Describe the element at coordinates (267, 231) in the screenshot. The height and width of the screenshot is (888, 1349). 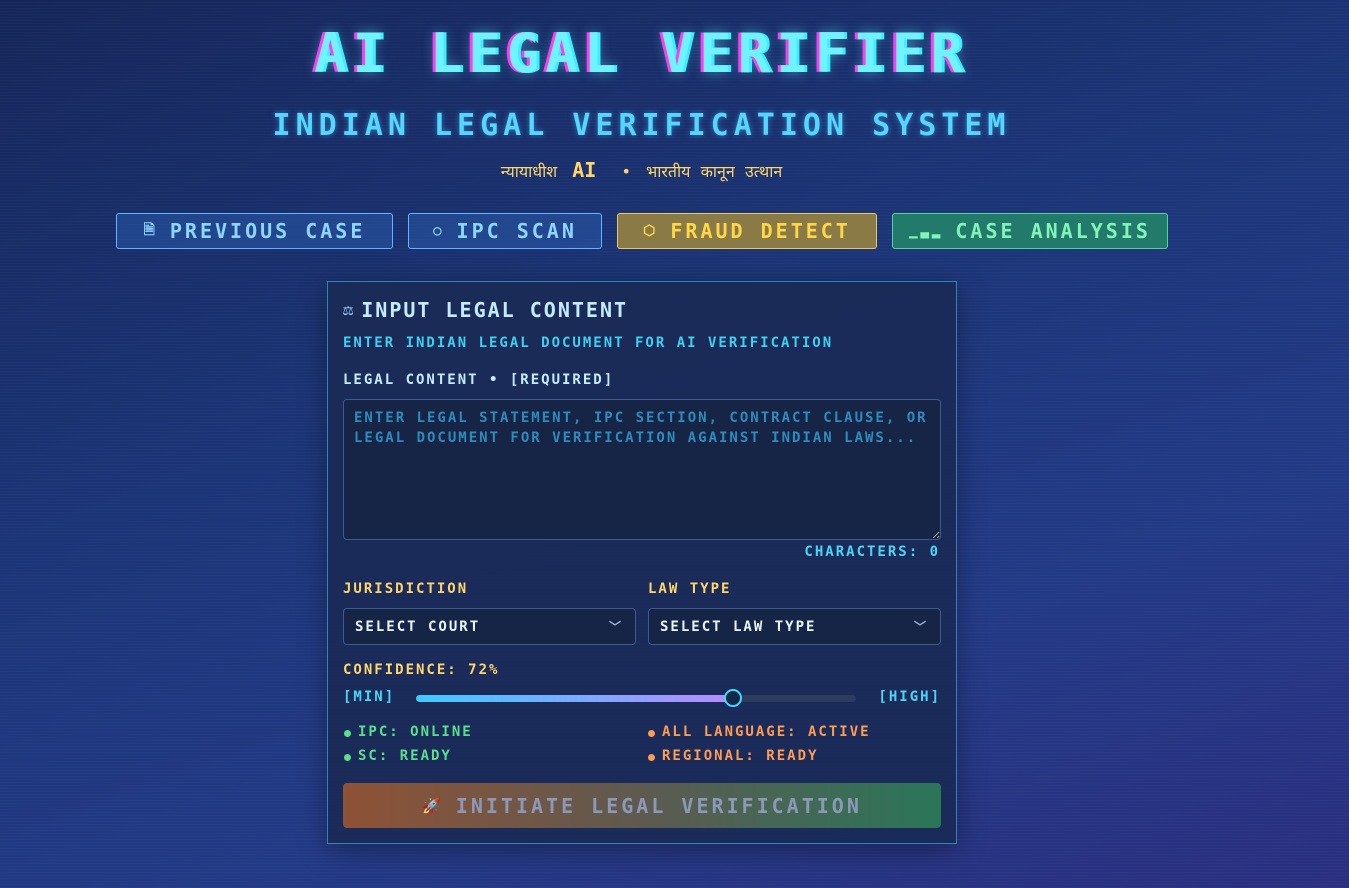
I see `previous-case-label: PREVIOUS CASE` at that location.